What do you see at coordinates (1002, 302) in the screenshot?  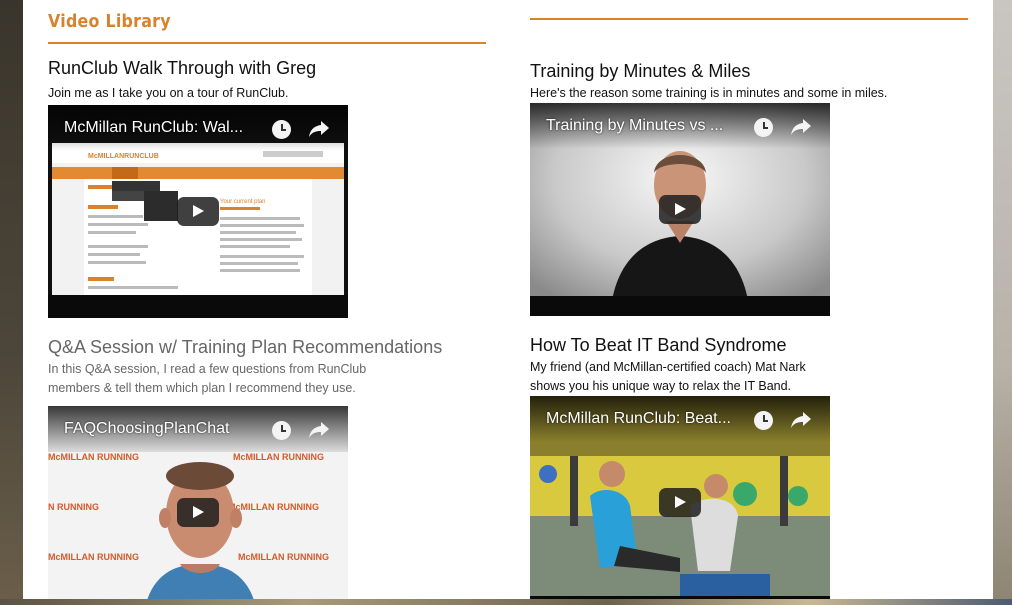 I see `page-background-right` at bounding box center [1002, 302].